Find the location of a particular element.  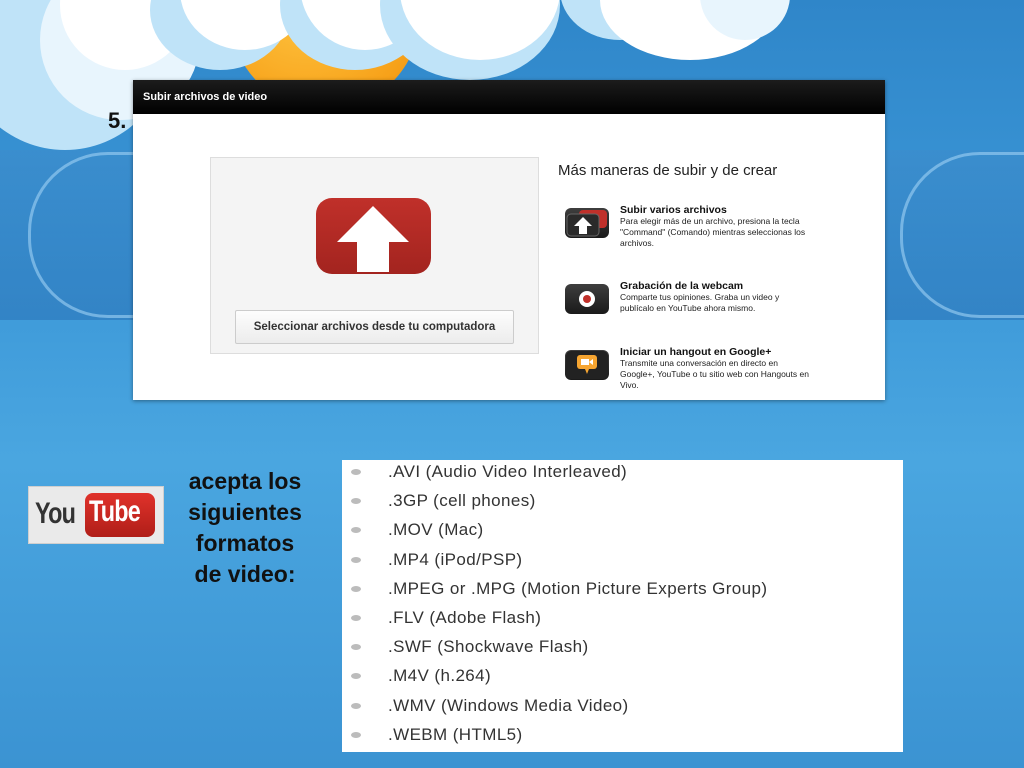

format-label: .WMV (Windows Media Video) is located at coordinates (508, 705).